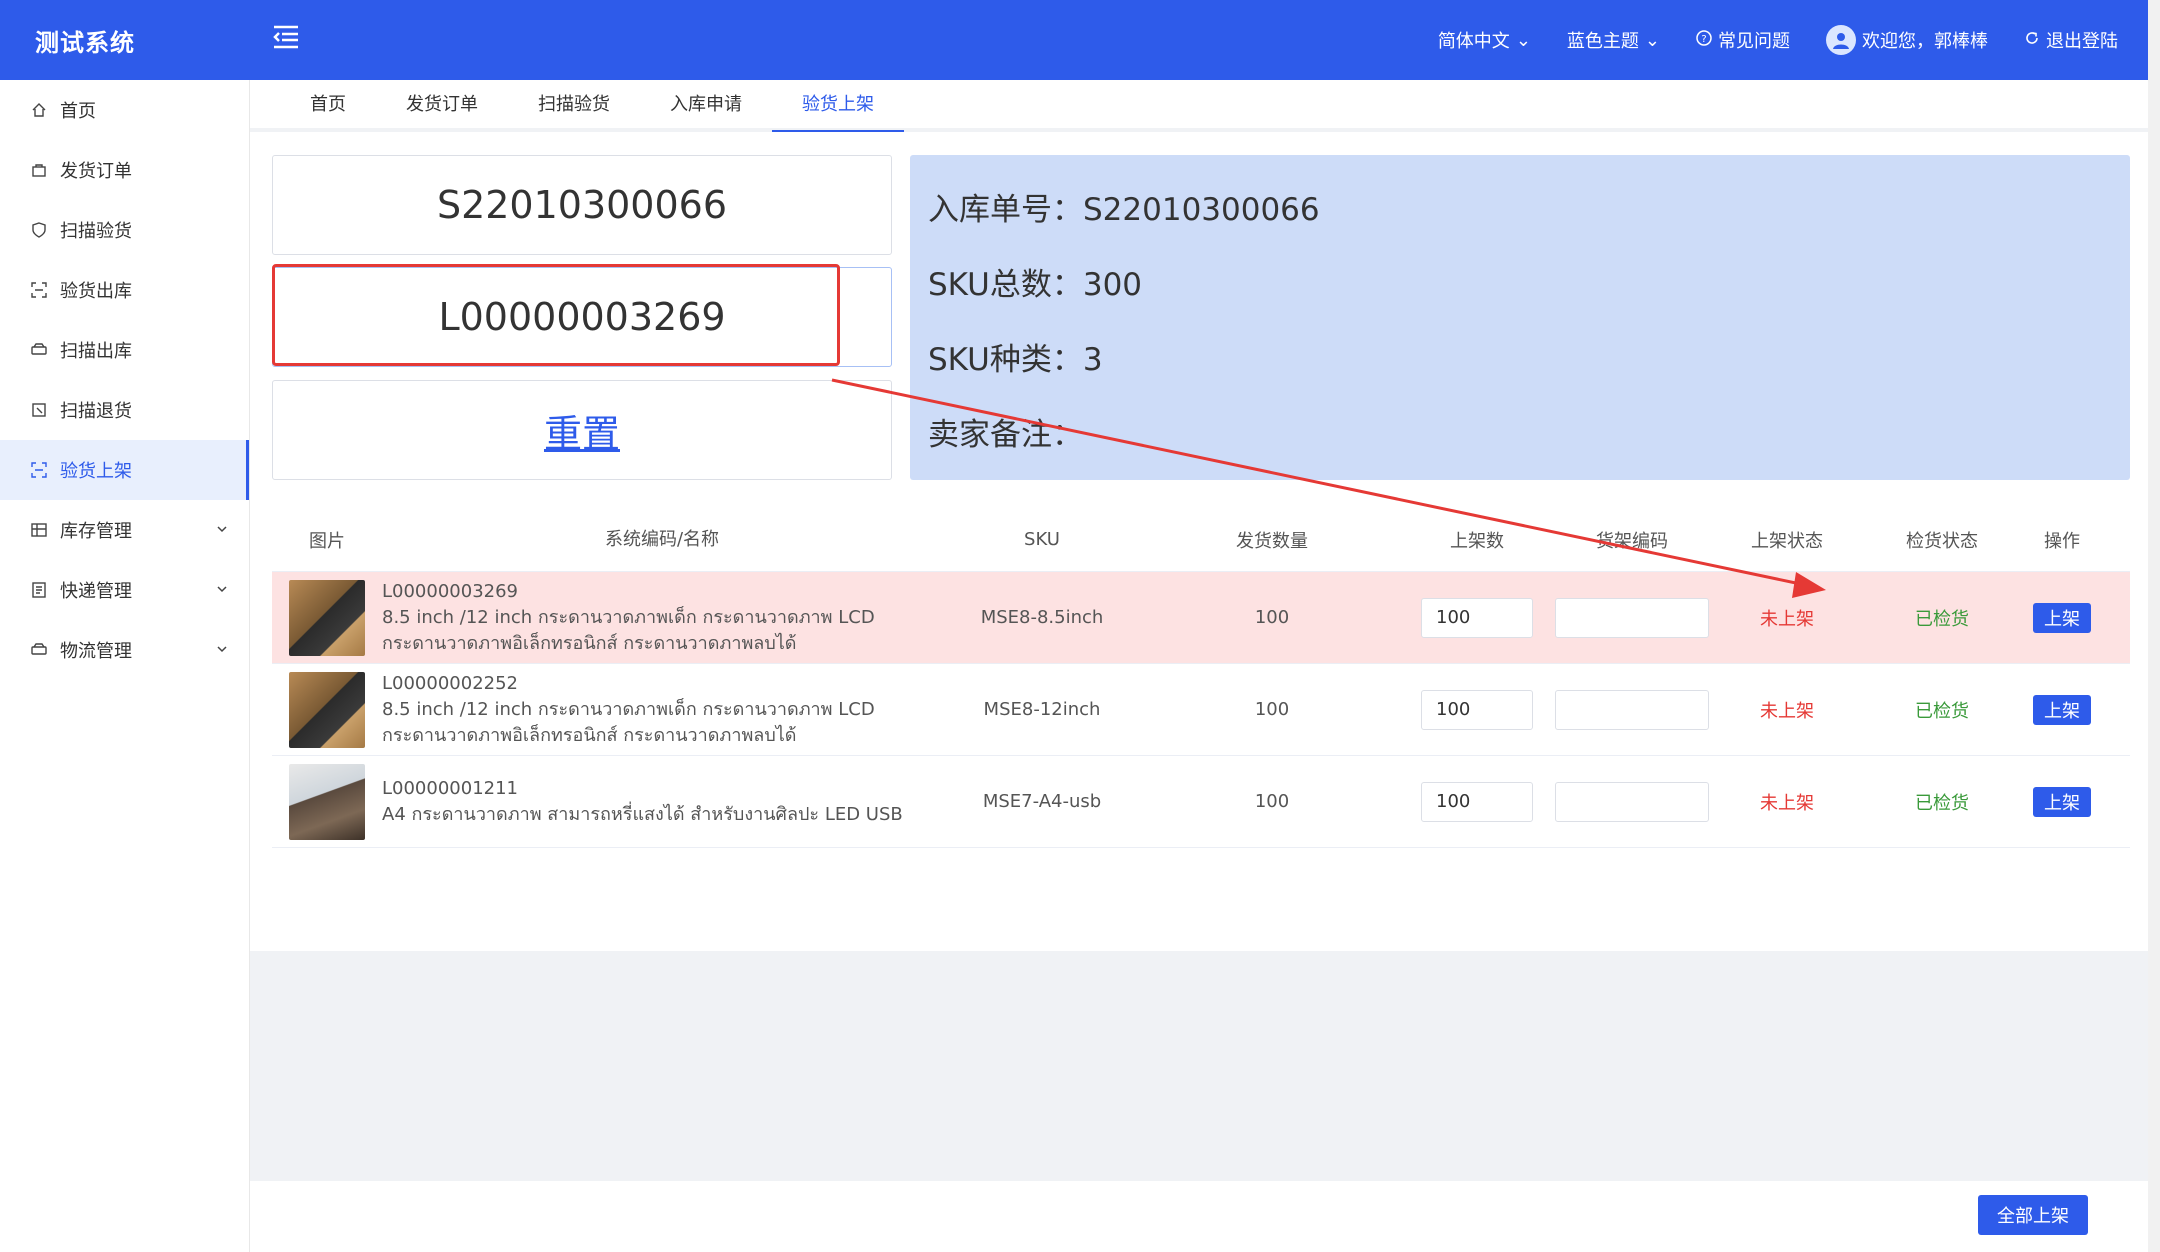  I want to click on seller-remark-line: 卖家备注：, so click(1005, 435).